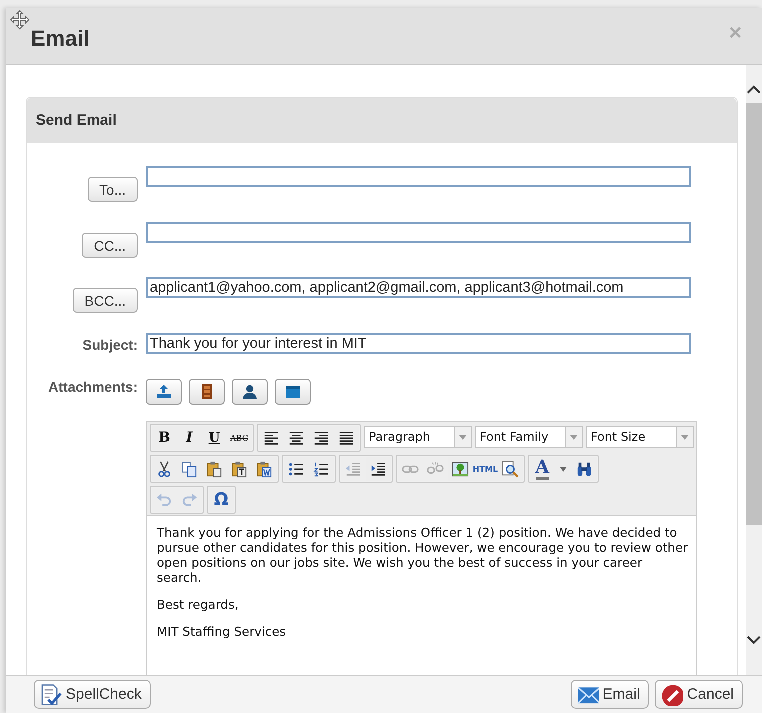  I want to click on tree-picture-icon, so click(460, 469).